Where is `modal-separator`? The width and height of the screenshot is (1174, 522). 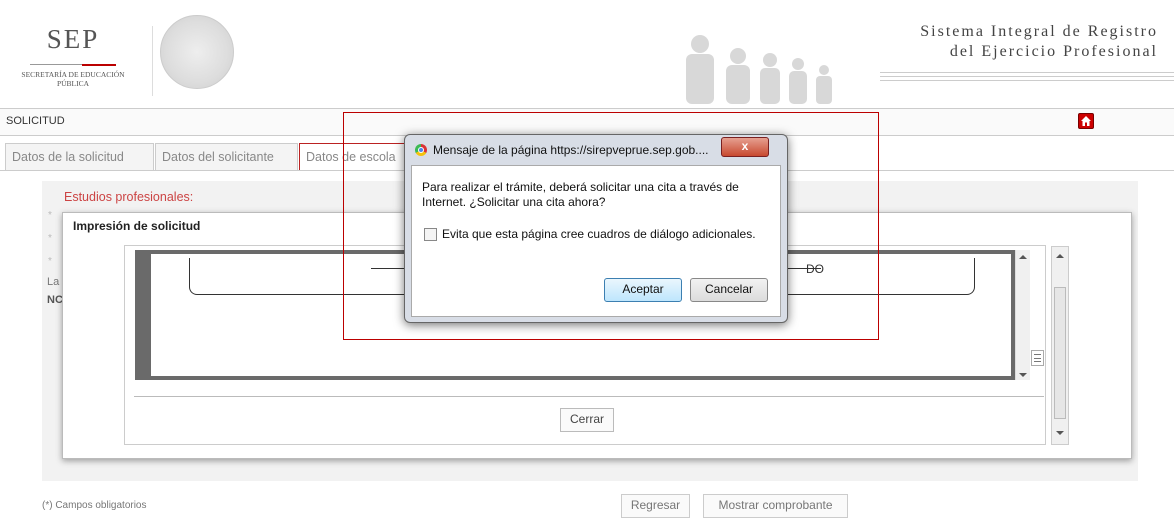 modal-separator is located at coordinates (589, 396).